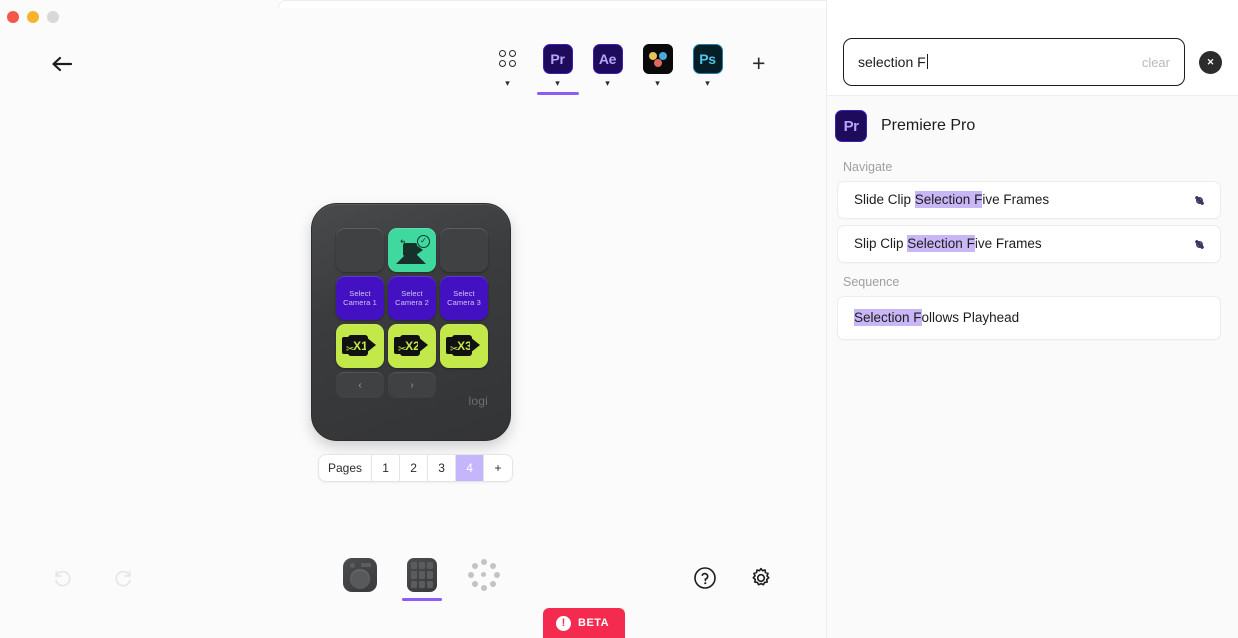 Image resolution: width=1238 pixels, height=638 pixels. I want to click on result-row-label: Slip Clip Selection Five Frames, so click(948, 243).